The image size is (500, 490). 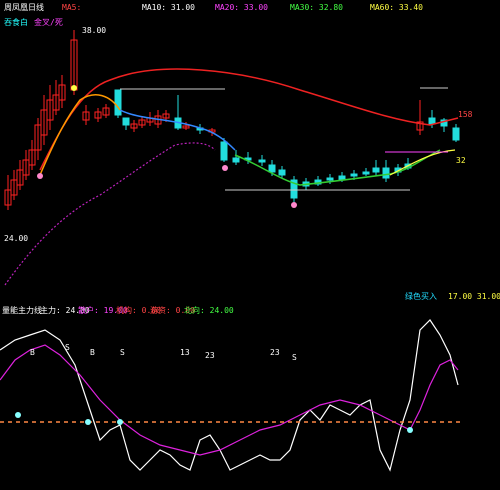 What do you see at coordinates (168, 7) in the screenshot?
I see `ma10-label: MA10: 31.00` at bounding box center [168, 7].